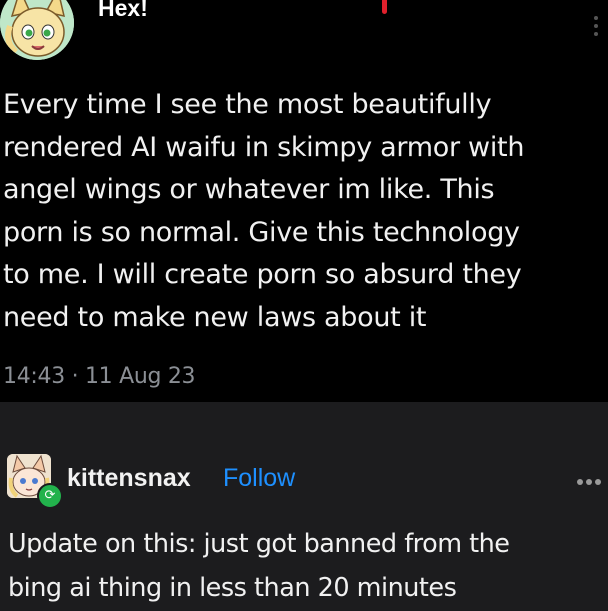 This screenshot has width=608, height=611. I want to click on post-author-avatar: ⟳, so click(35, 481).